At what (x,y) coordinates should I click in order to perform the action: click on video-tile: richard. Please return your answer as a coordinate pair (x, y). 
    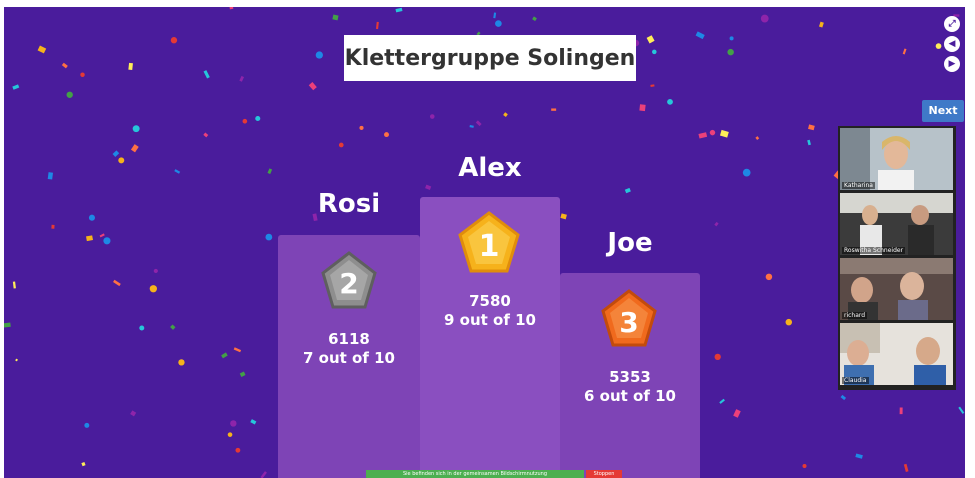
    Looking at the image, I should click on (896, 289).